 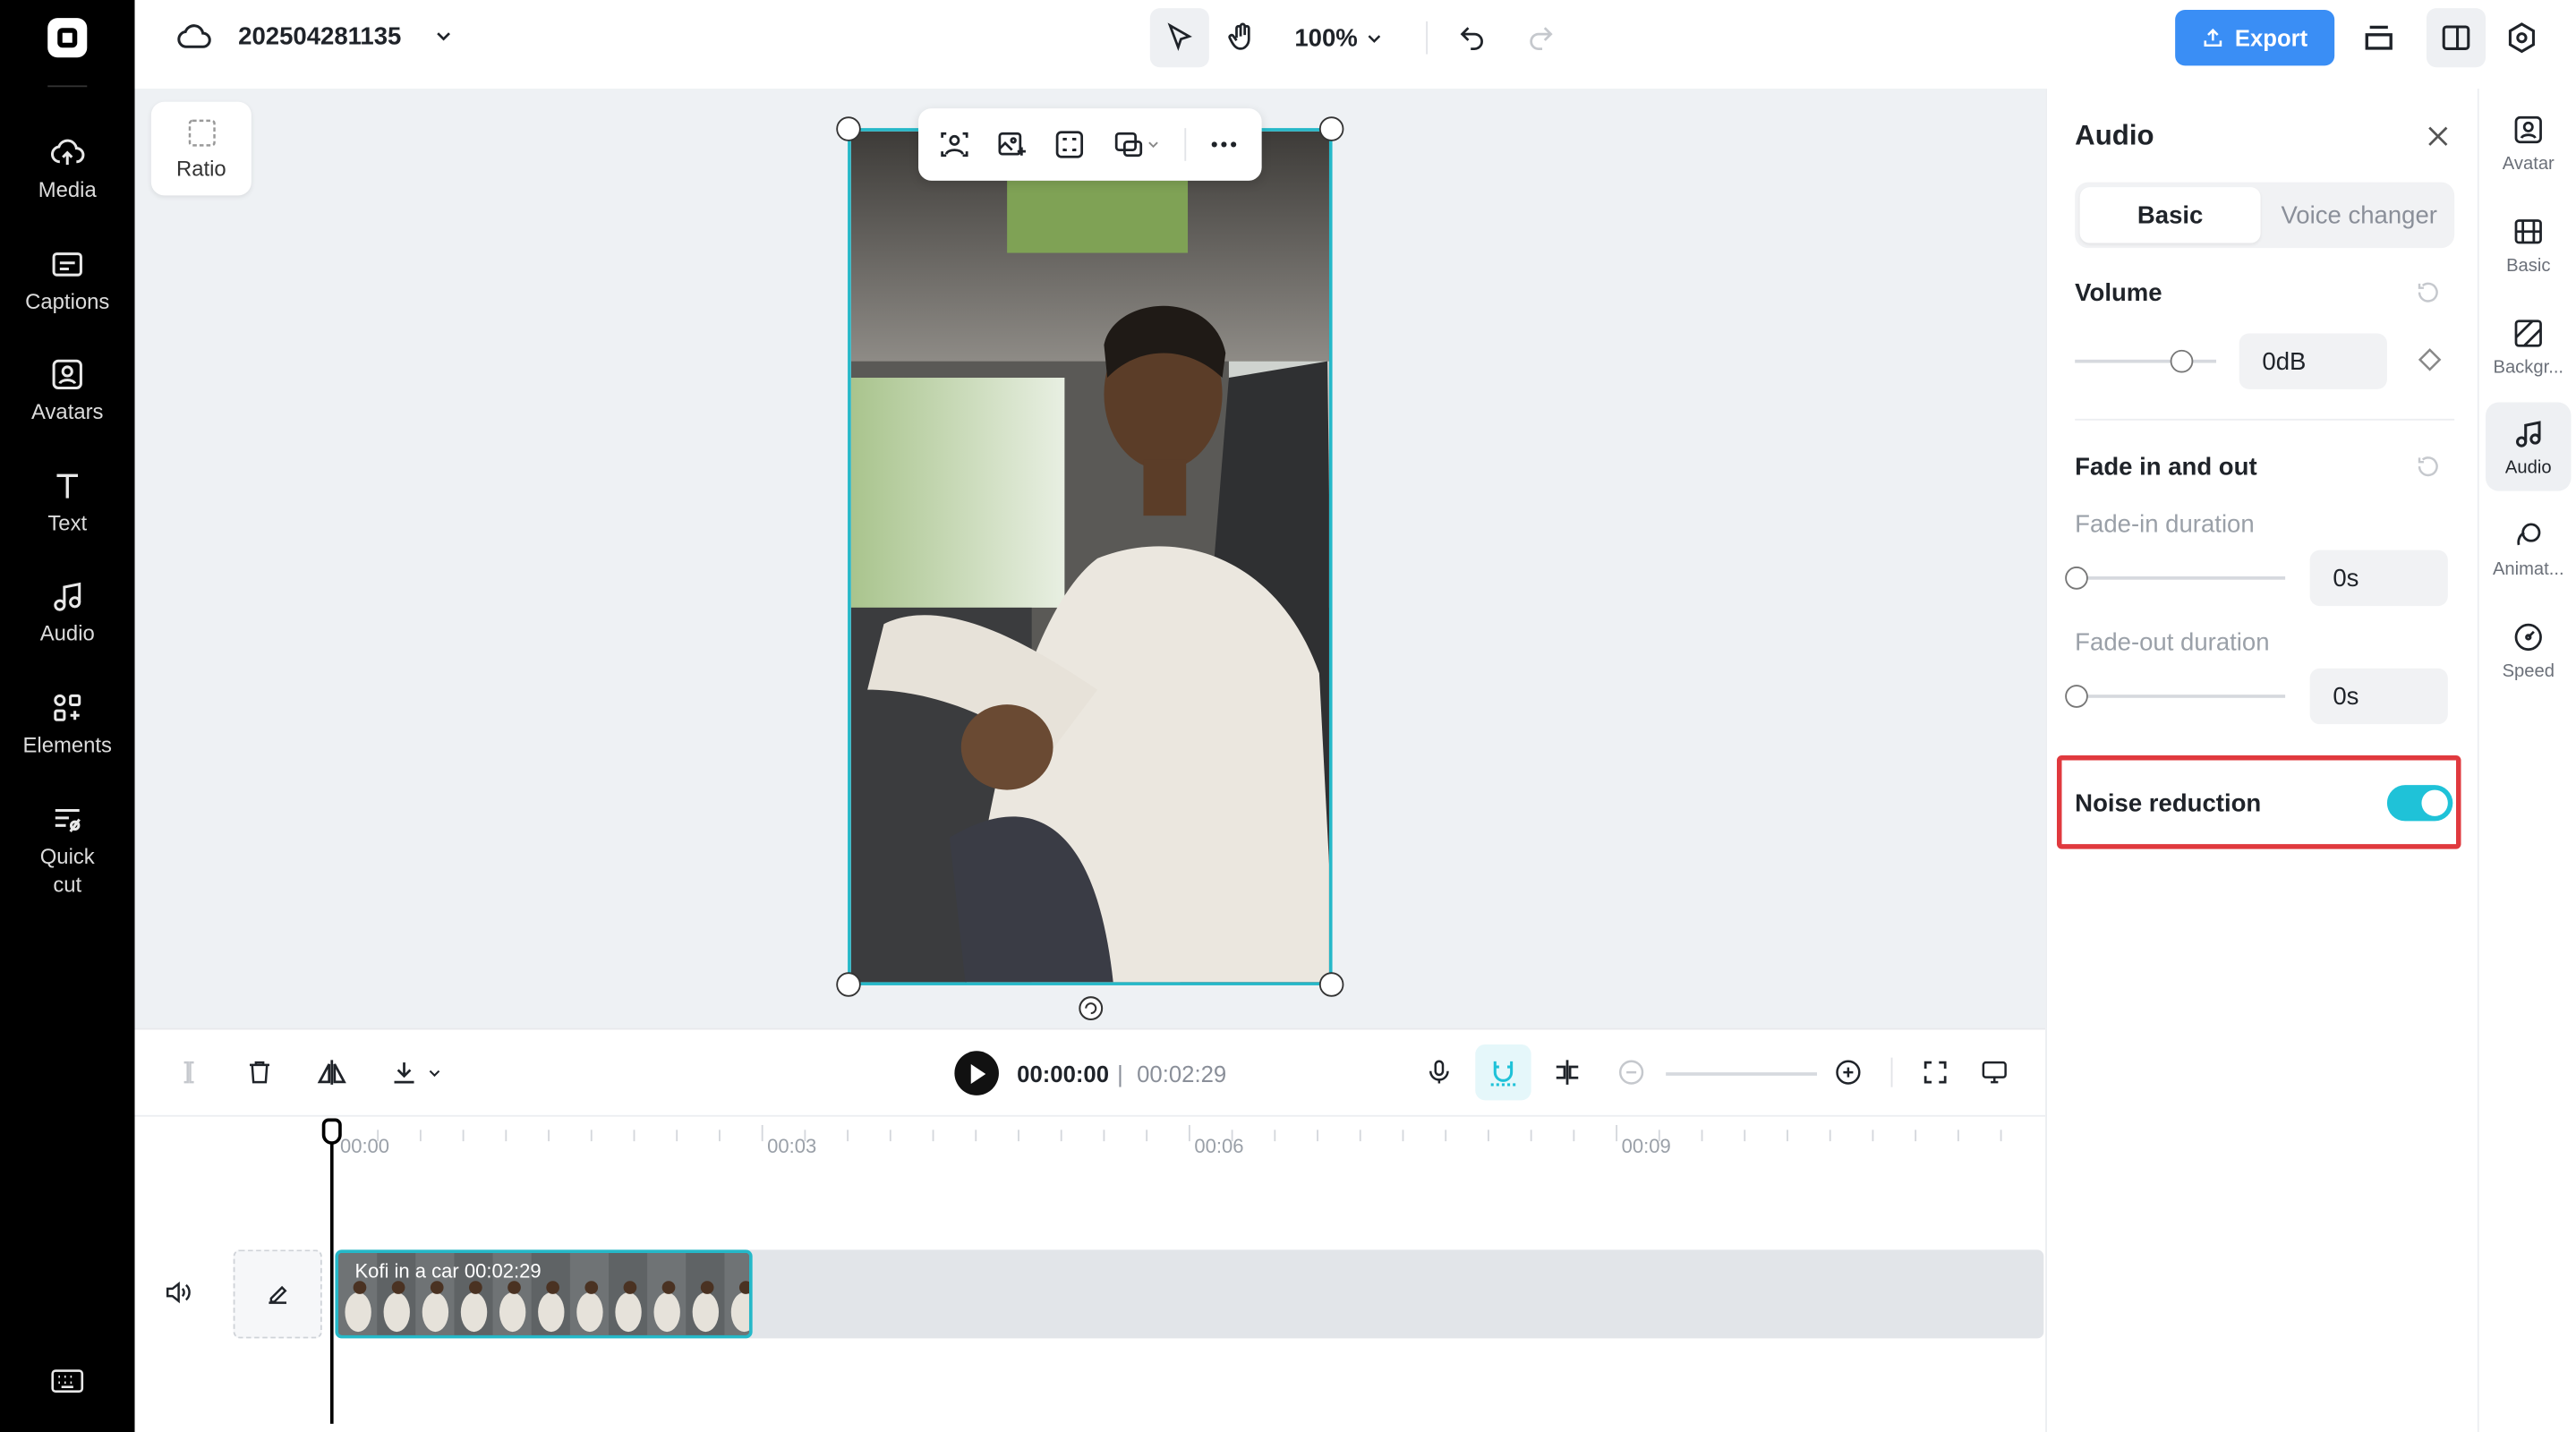 I want to click on keyboard-shortcuts-button, so click(x=67, y=1381).